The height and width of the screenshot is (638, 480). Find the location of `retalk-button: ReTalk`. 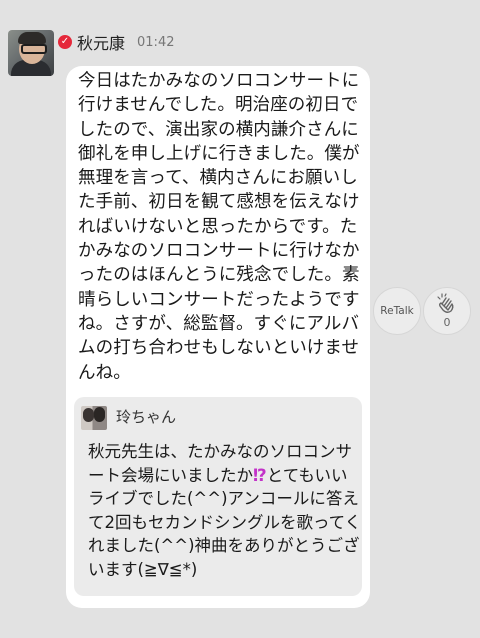

retalk-button: ReTalk is located at coordinates (397, 311).